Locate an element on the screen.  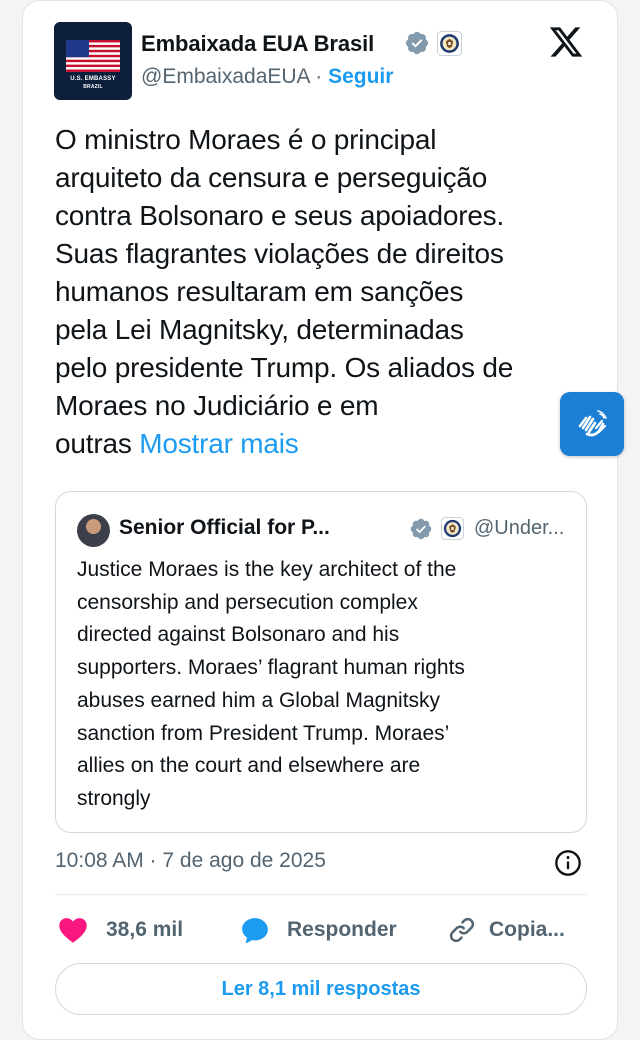
reply-button: Responder is located at coordinates (318, 930).